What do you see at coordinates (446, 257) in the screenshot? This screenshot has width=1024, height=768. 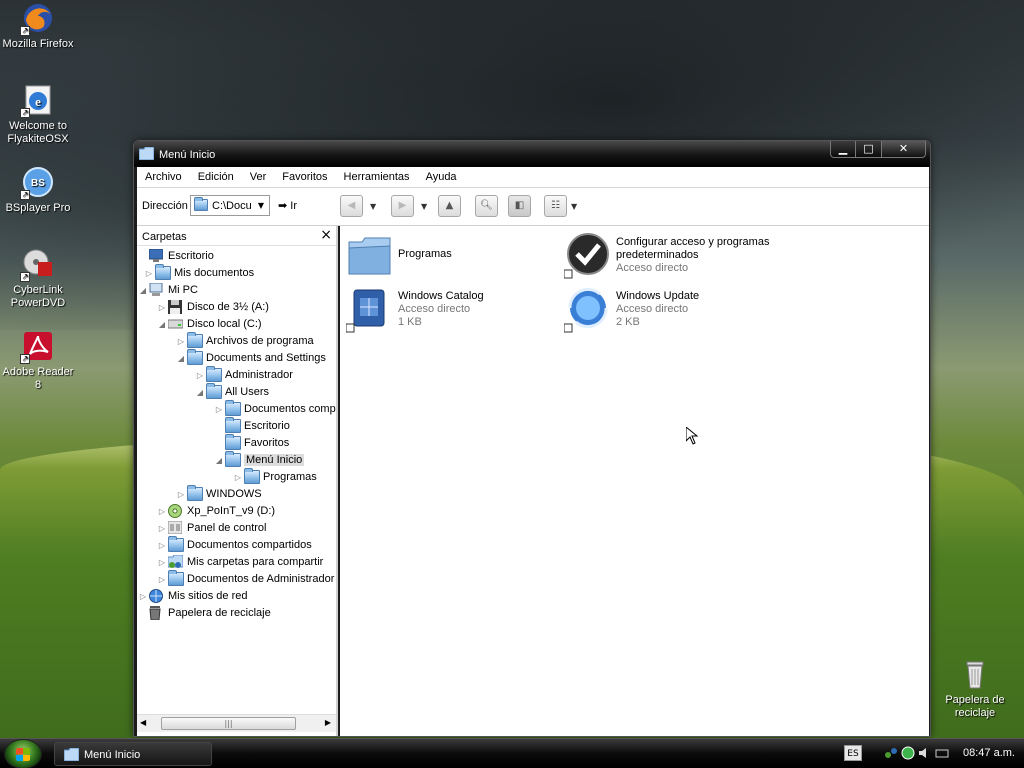 I see `list-item-programas: Programas` at bounding box center [446, 257].